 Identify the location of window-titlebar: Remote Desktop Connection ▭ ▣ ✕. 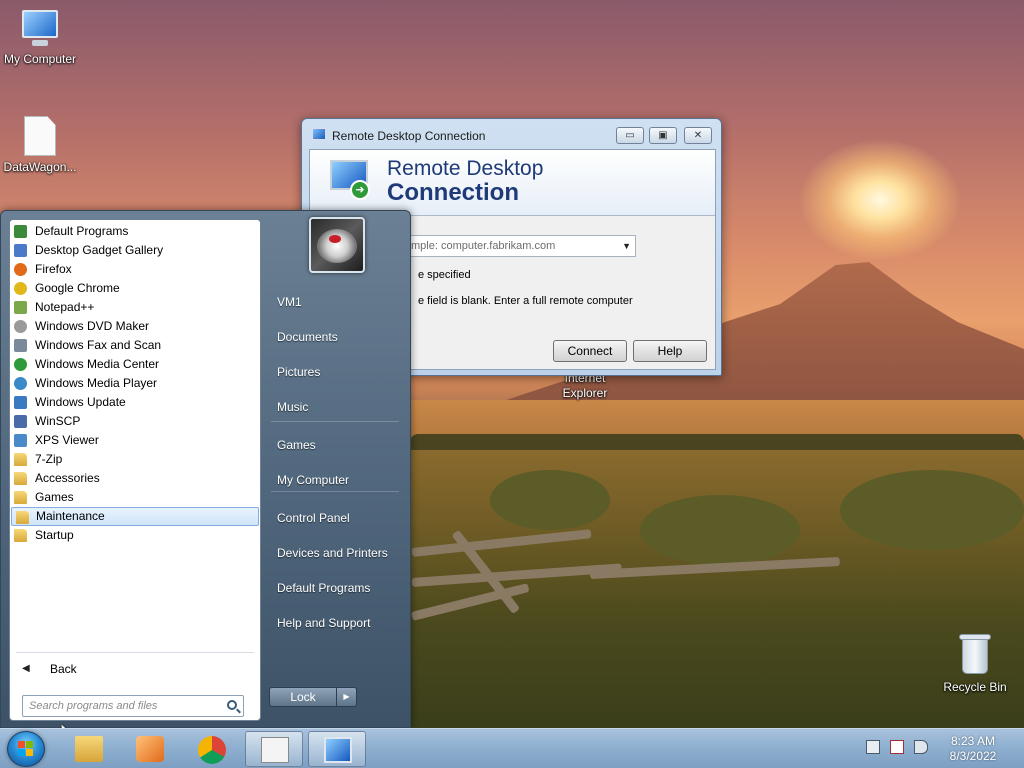
(511, 134).